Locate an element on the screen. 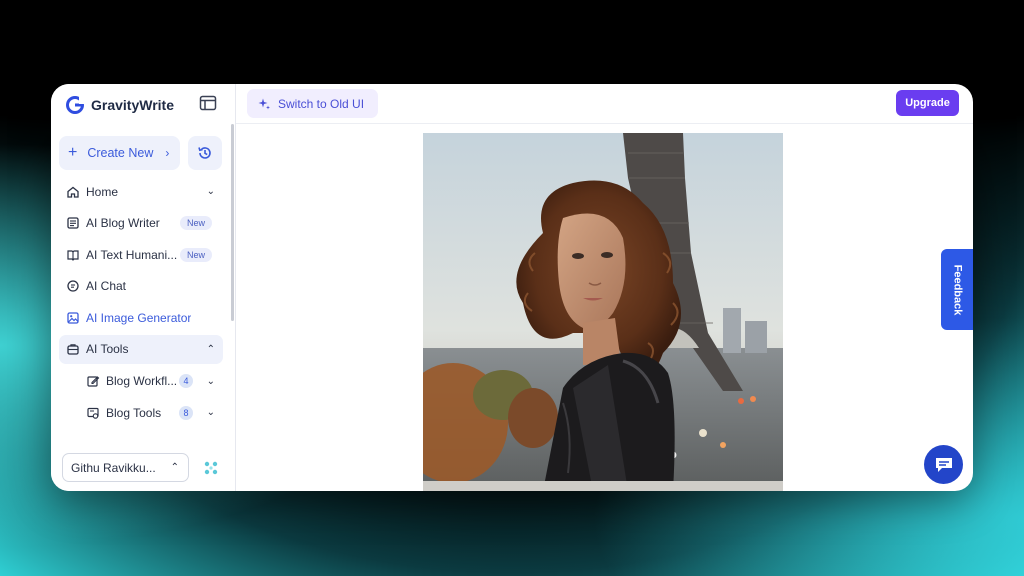 The image size is (1024, 576). sidebar-item-label: Home is located at coordinates (102, 191).